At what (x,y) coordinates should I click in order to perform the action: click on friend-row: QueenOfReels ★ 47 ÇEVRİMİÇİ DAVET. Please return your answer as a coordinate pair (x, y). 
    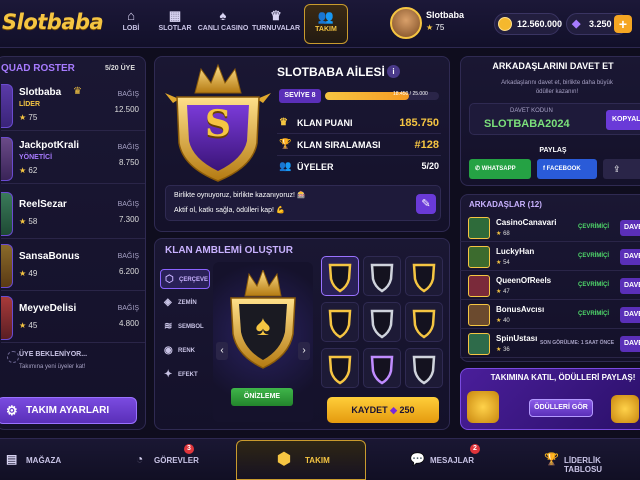
    Looking at the image, I should click on (550, 286).